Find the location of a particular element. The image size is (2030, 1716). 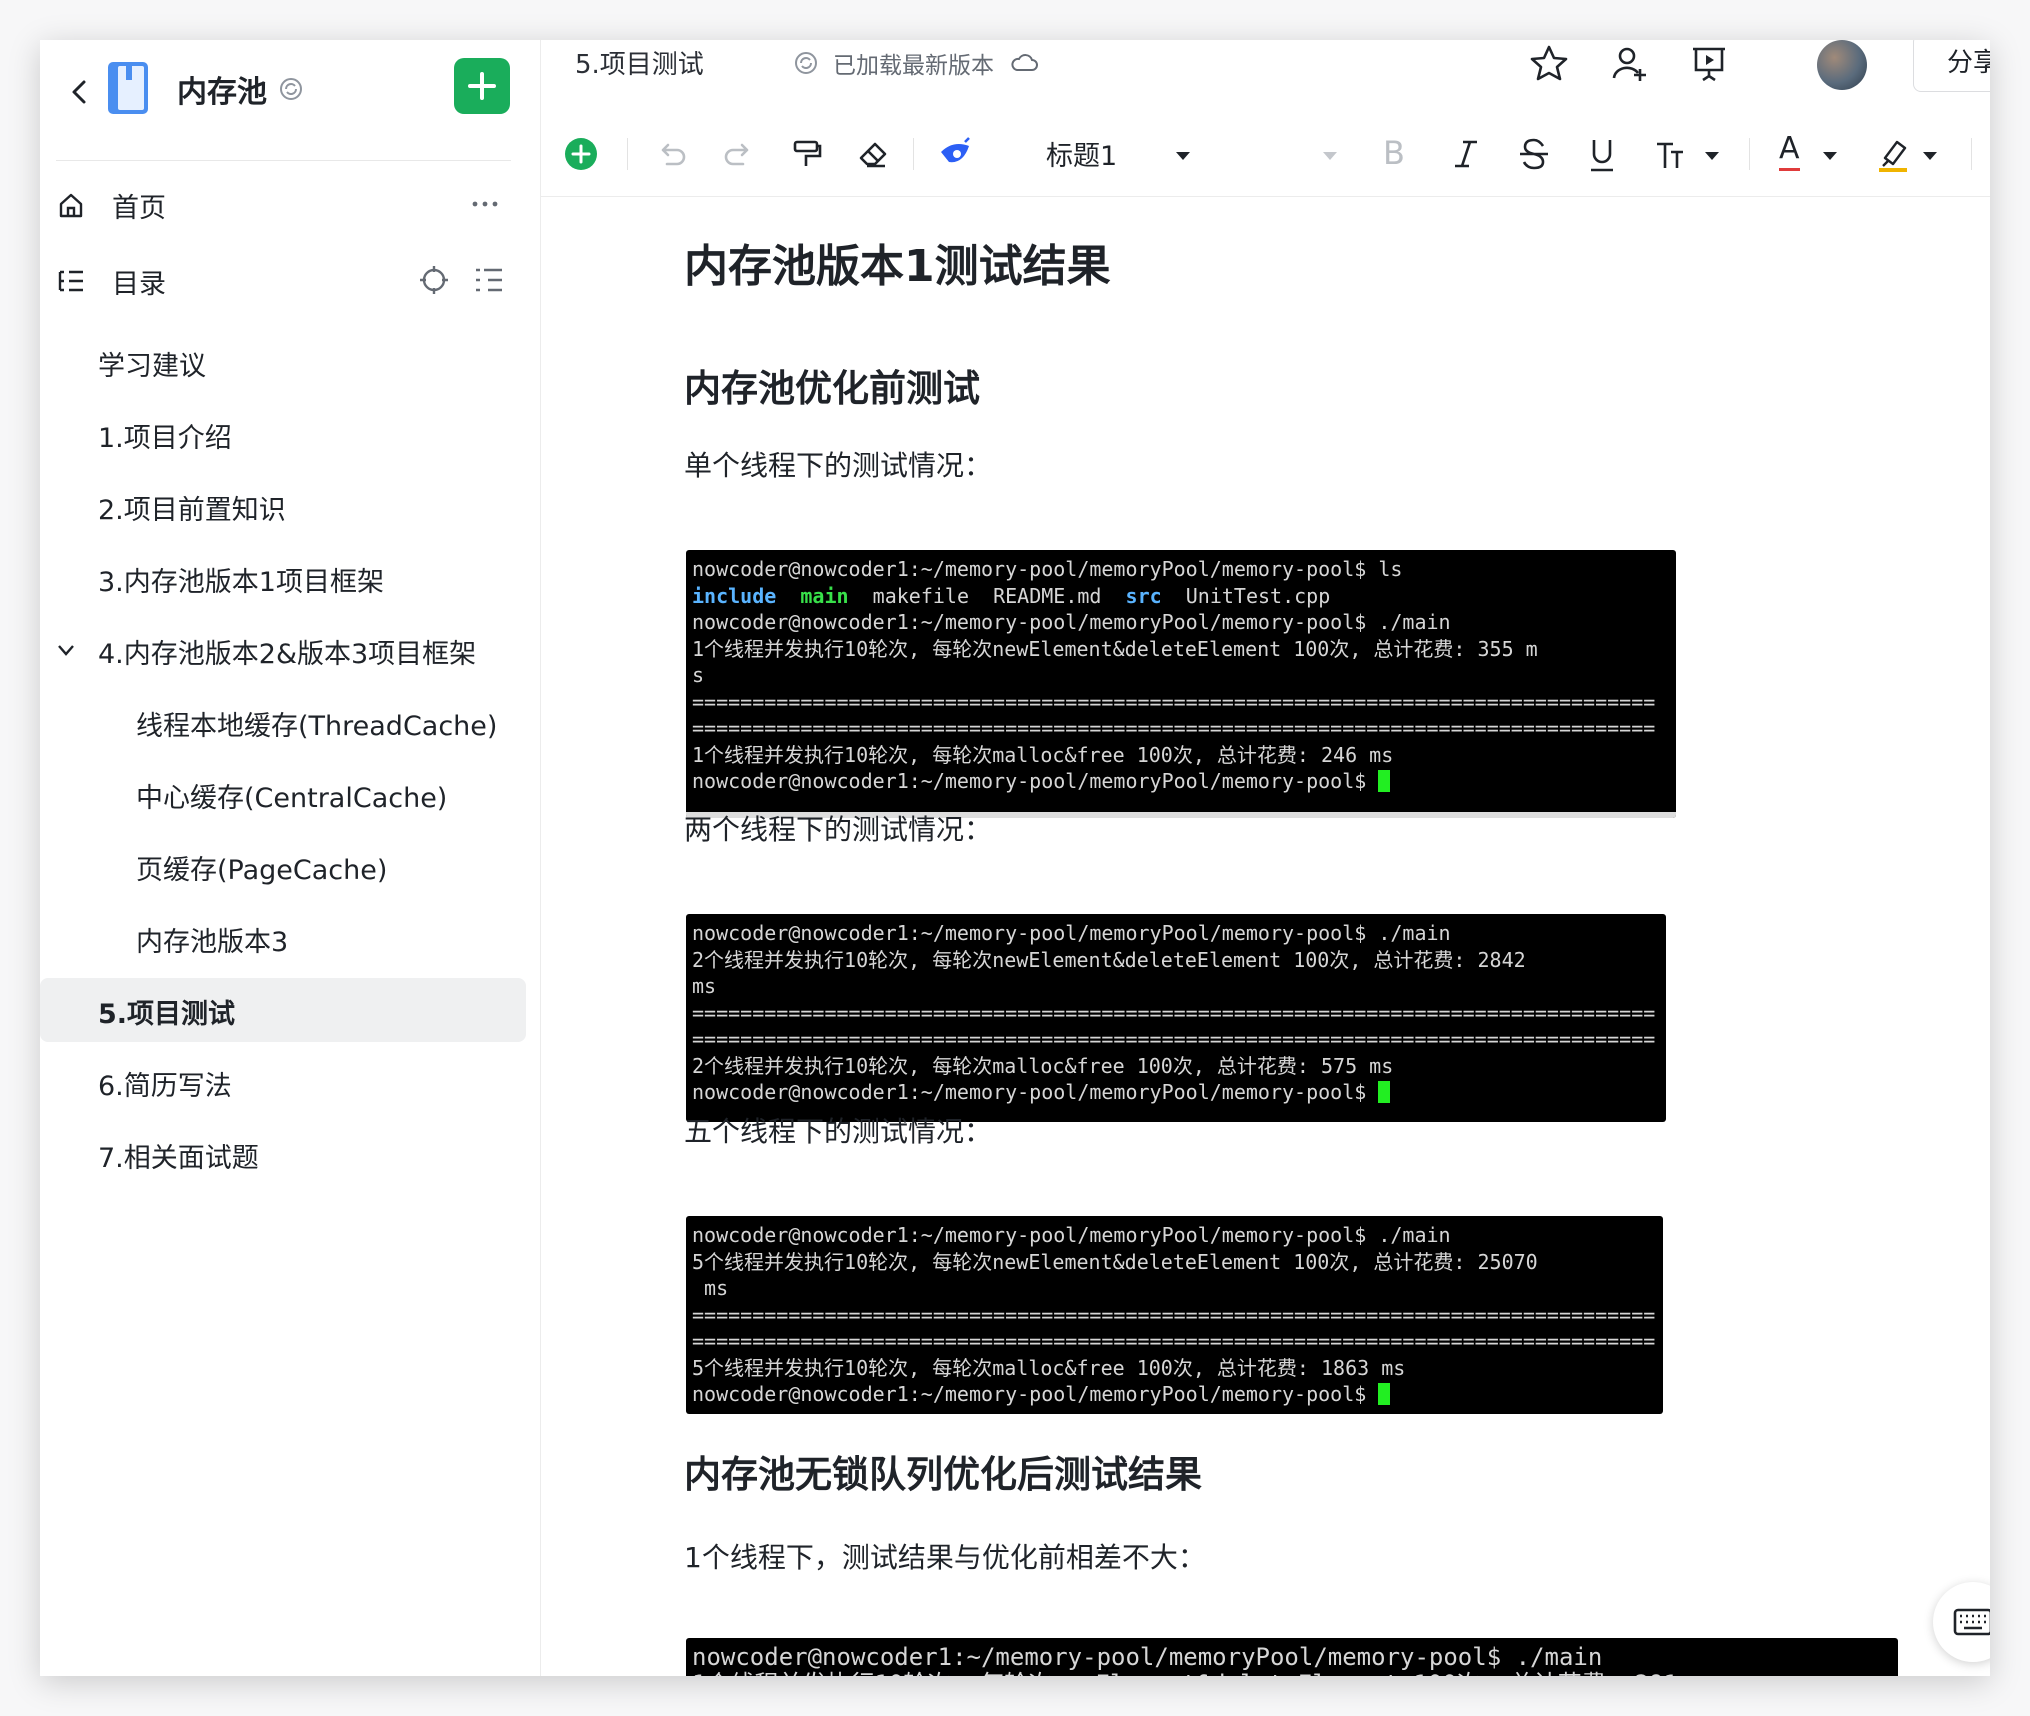

paragraph-two-threads: 两个线程下的测试情况： is located at coordinates (838, 829).